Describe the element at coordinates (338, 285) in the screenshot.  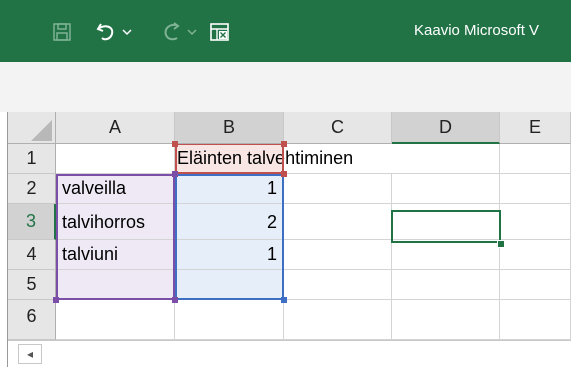
I see `cell-c5` at that location.